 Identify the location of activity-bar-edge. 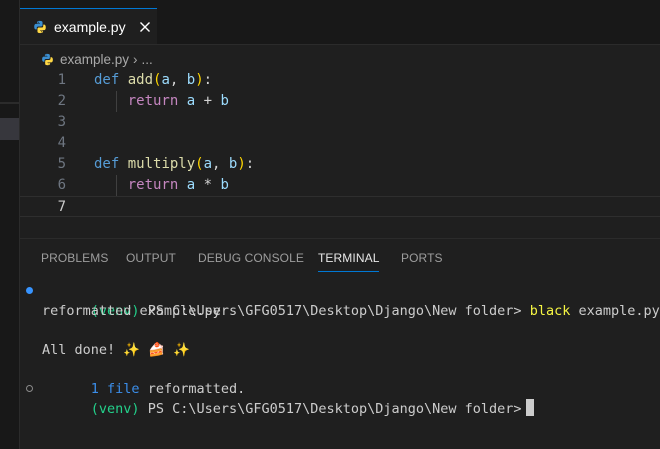
(10, 224).